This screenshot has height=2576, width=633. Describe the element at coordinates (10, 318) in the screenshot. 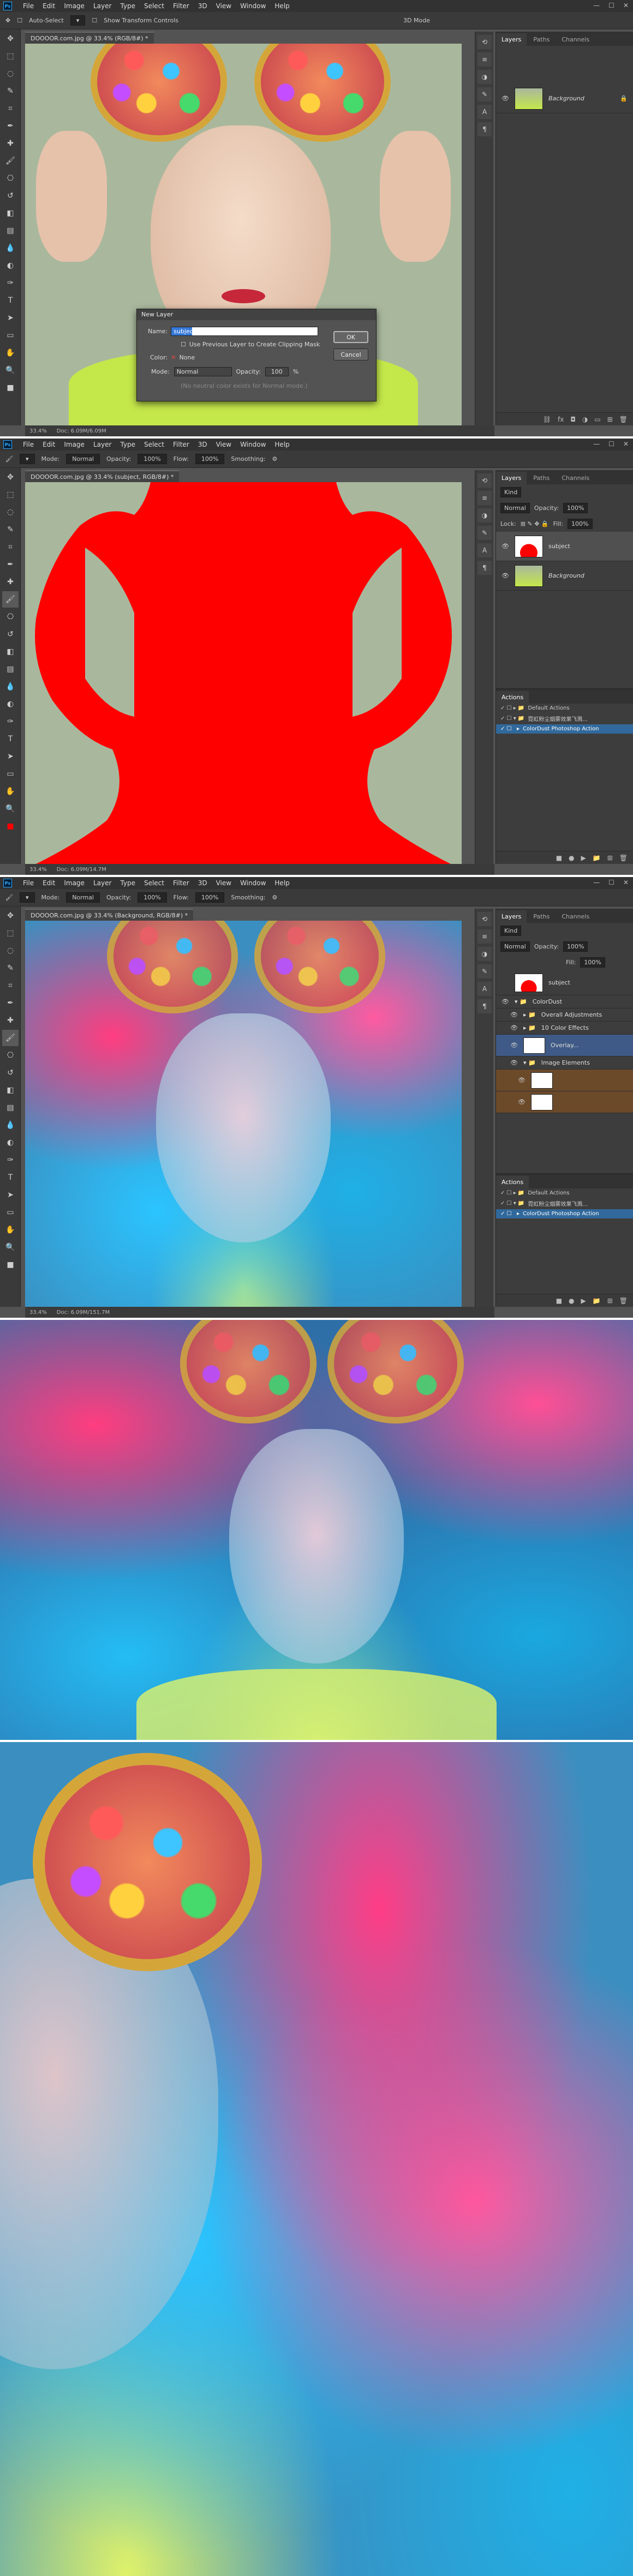

I see `path-select-icon: ➤` at that location.